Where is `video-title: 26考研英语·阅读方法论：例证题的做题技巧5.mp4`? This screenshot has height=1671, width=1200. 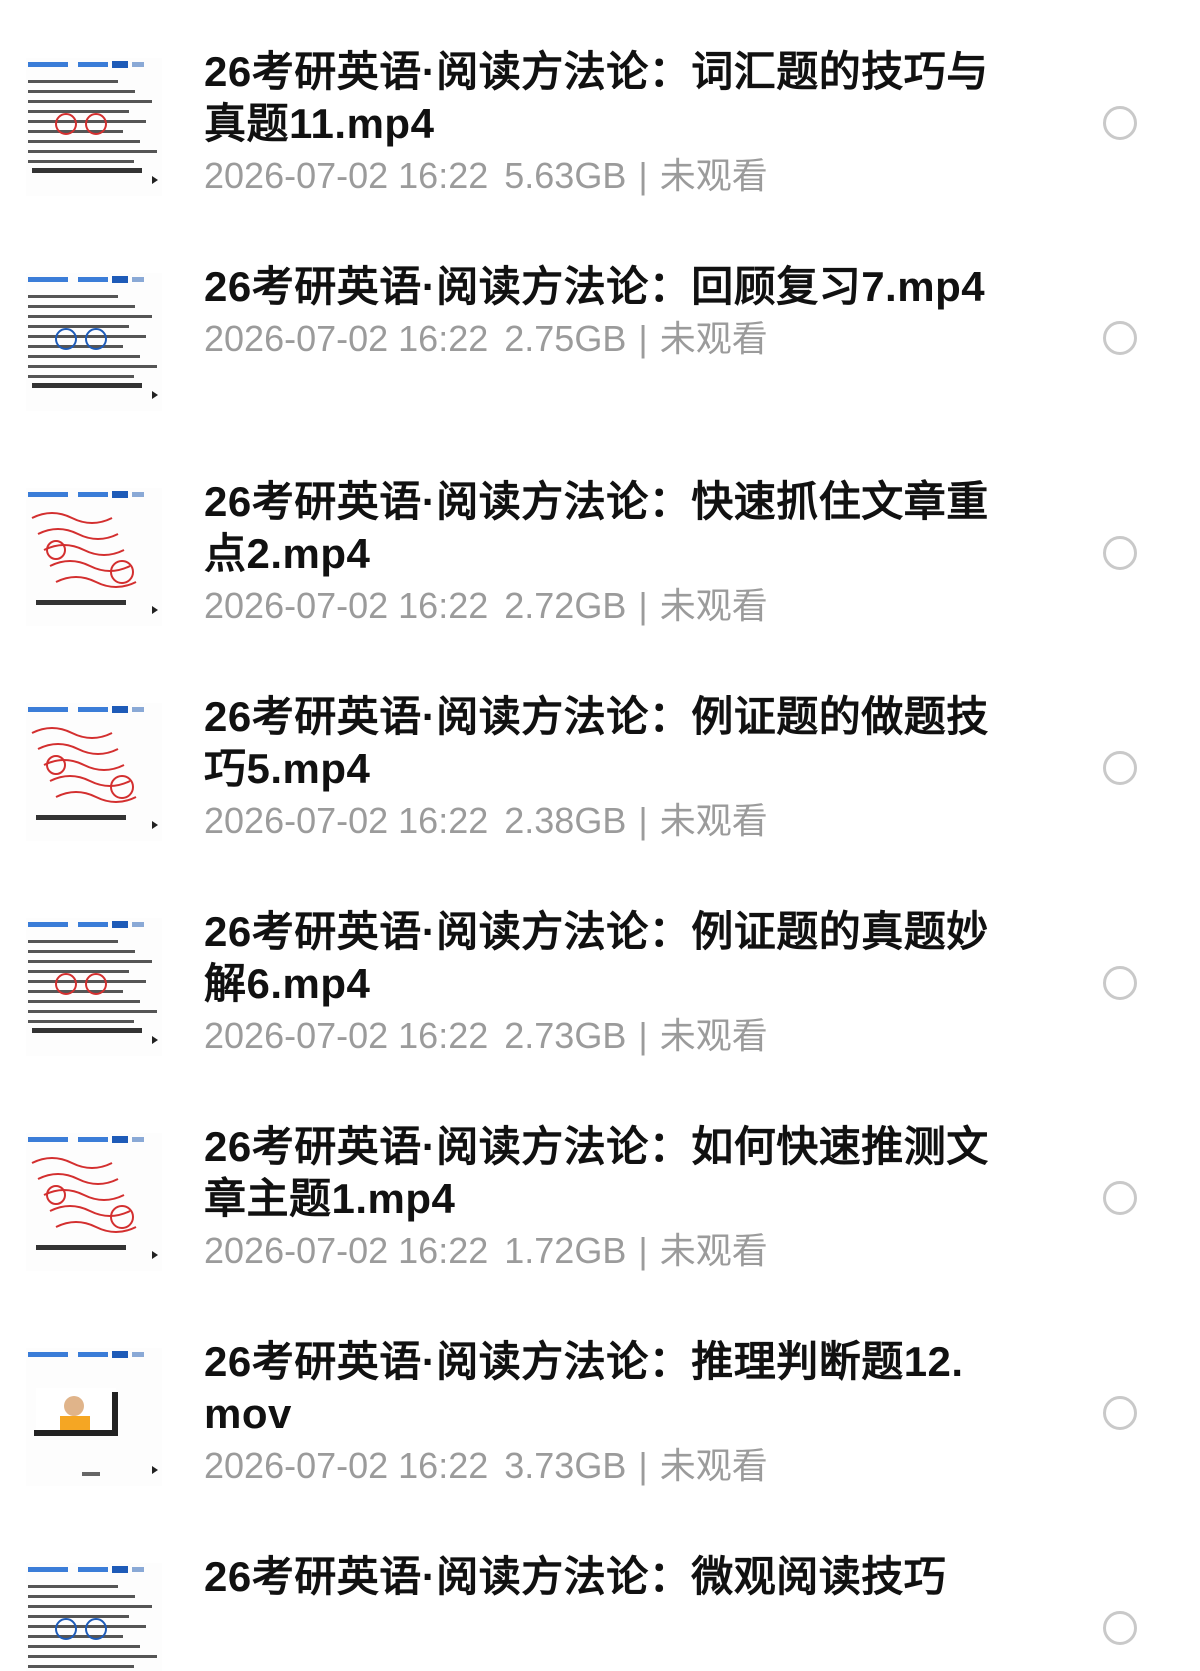
video-title: 26考研英语·阅读方法论：例证题的做题技巧5.mp4 is located at coordinates (599, 743).